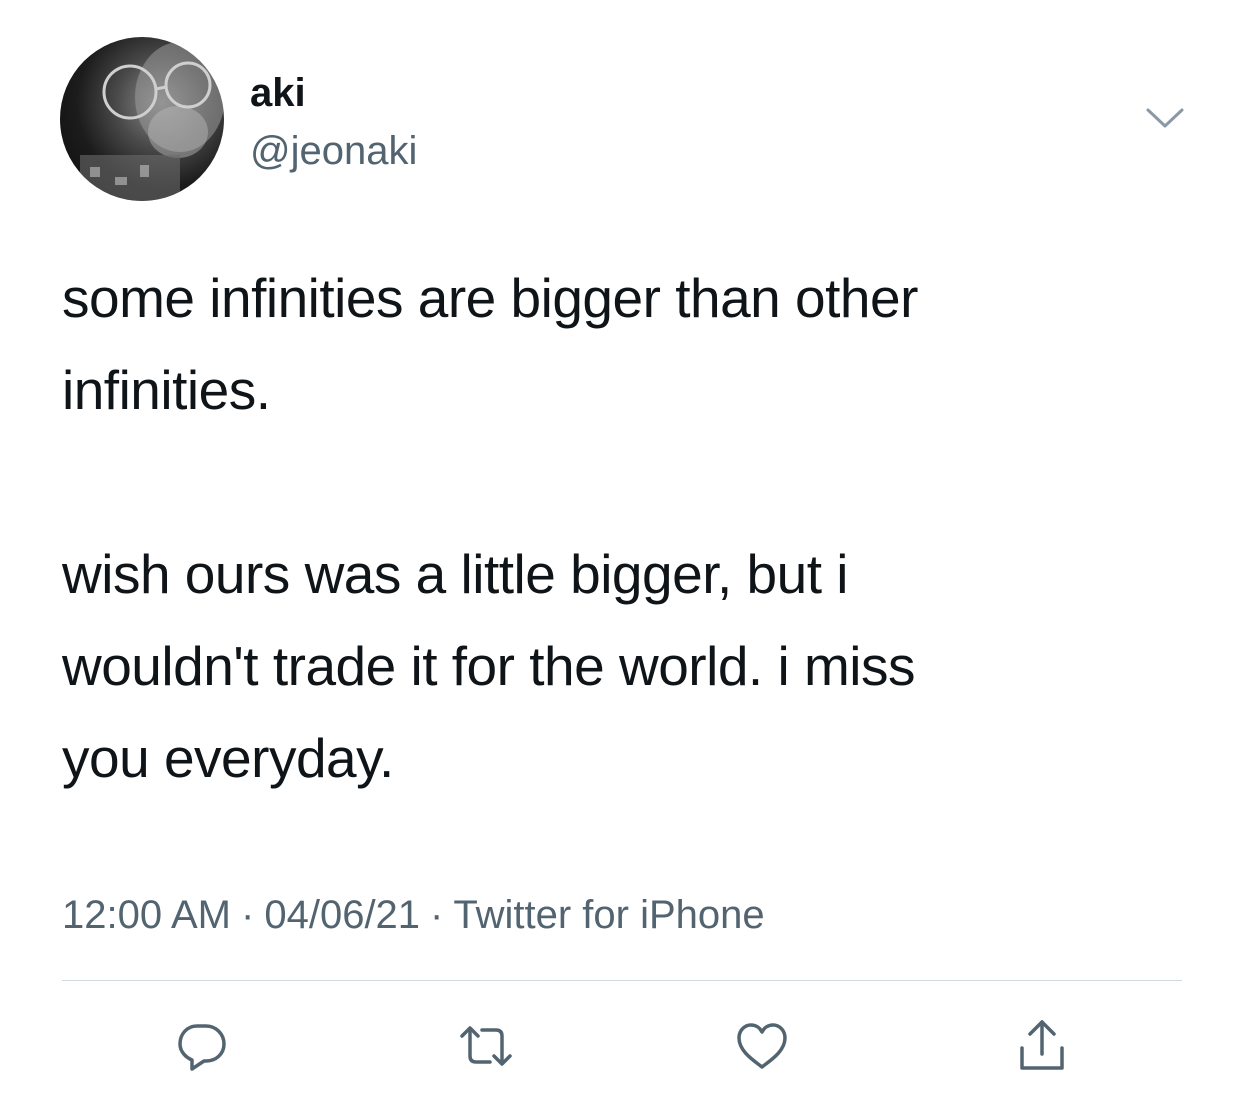 The width and height of the screenshot is (1242, 1113). I want to click on like-button, so click(762, 1046).